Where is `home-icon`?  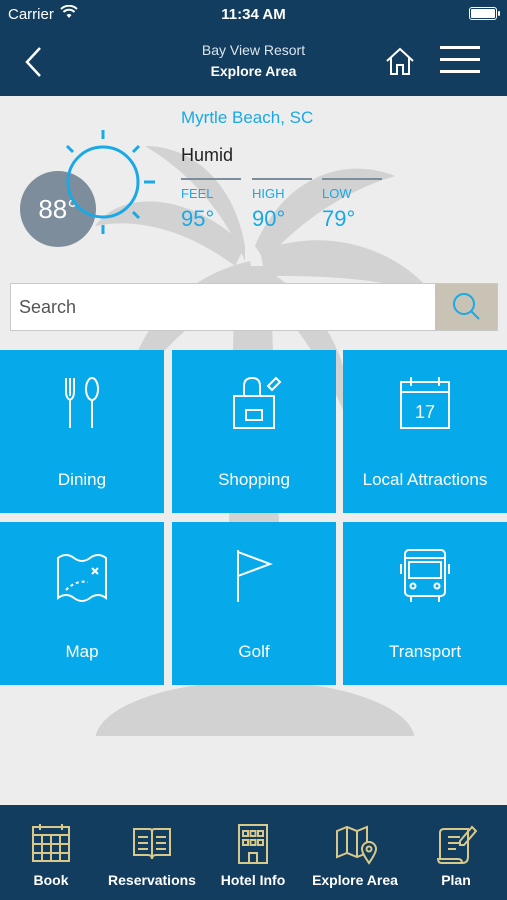
home-icon is located at coordinates (400, 61).